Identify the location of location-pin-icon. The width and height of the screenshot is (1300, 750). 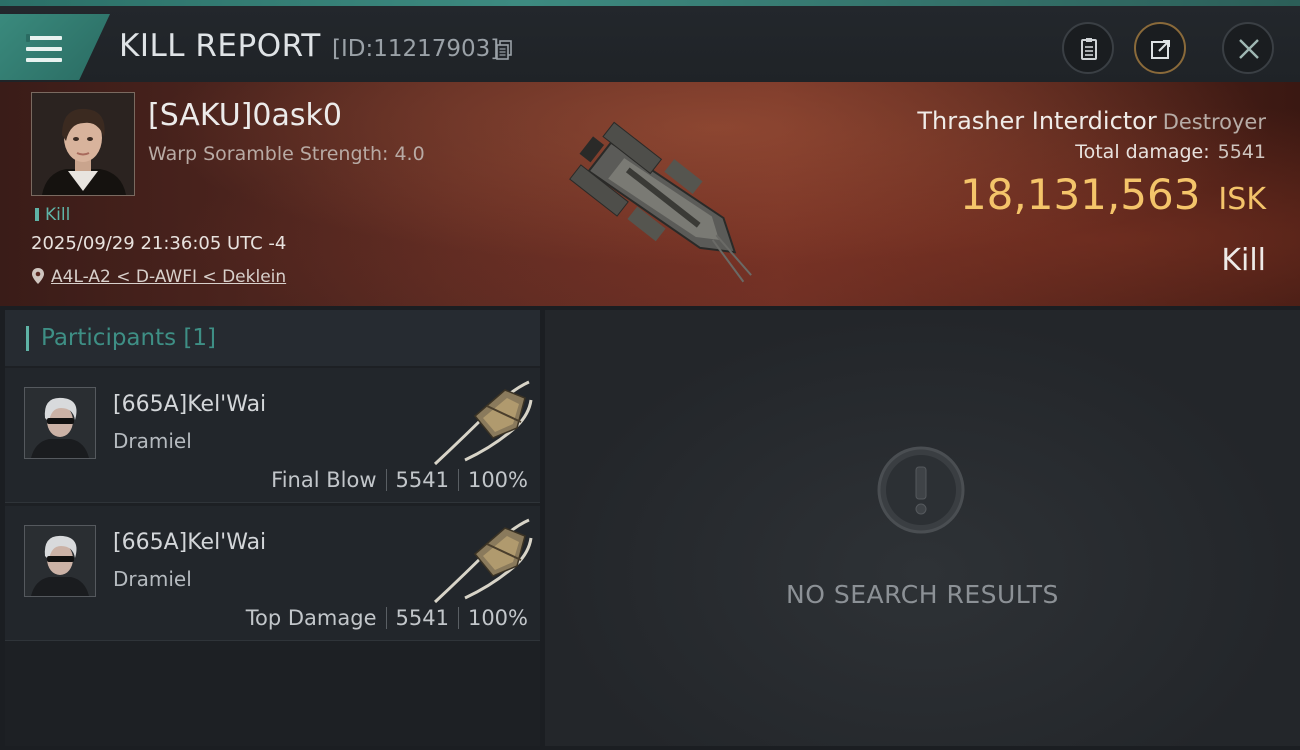
(38, 276).